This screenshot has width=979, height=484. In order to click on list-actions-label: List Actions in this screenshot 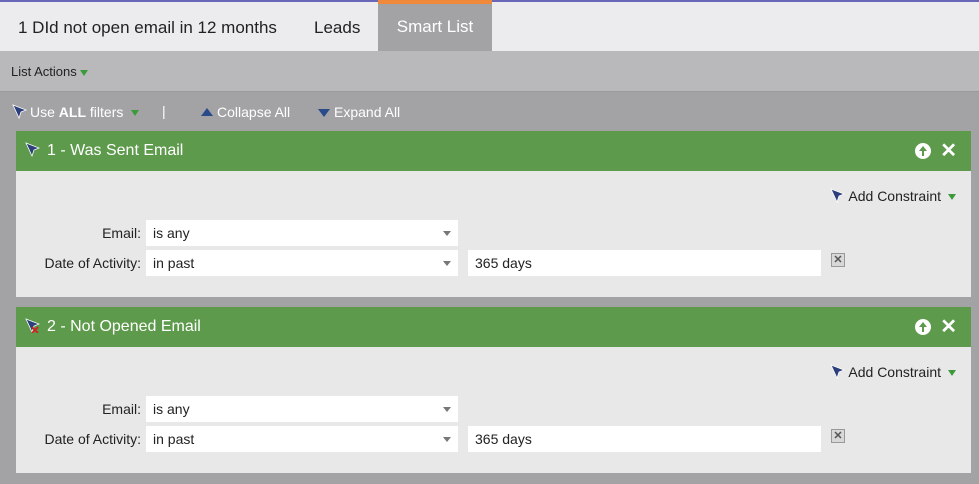, I will do `click(44, 71)`.